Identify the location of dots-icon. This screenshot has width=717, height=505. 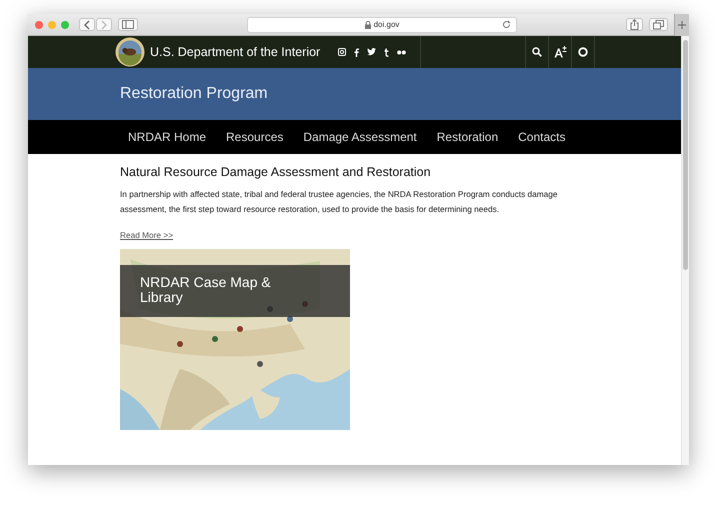
(401, 52).